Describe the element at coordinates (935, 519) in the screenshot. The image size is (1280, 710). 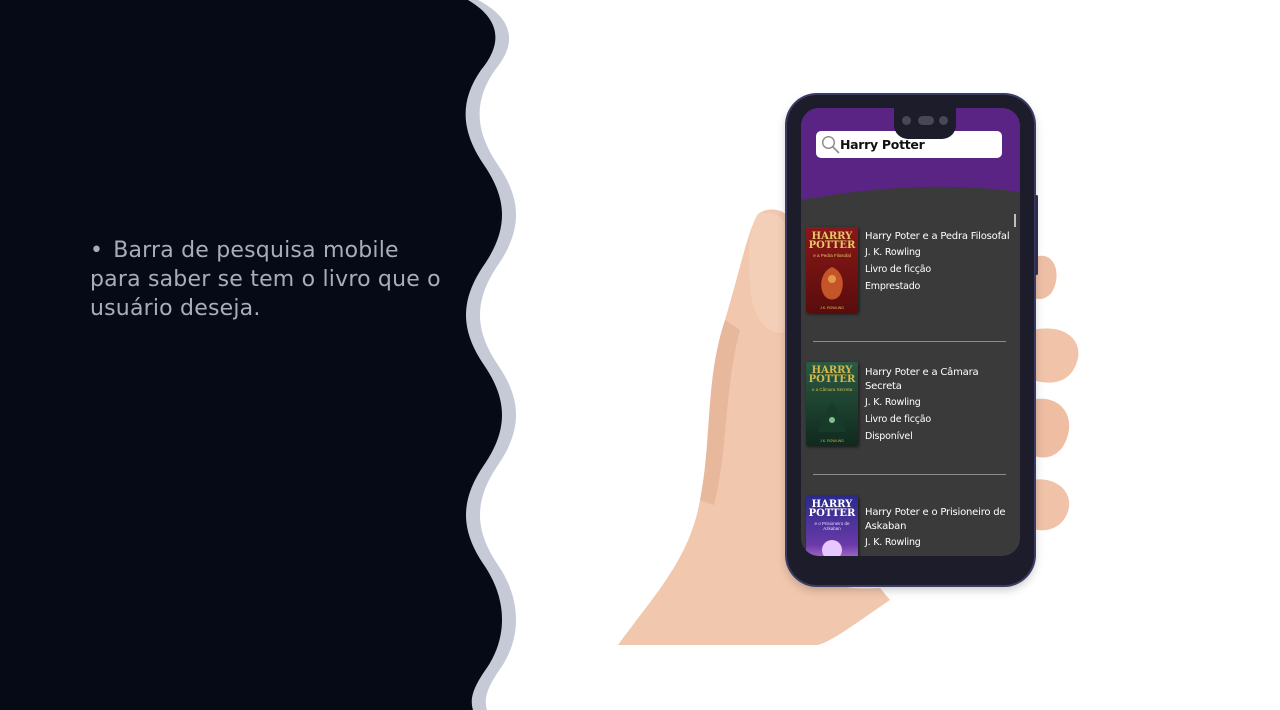
I see `book-title: Harry Poter e o Prisioneiro de Askaban` at that location.